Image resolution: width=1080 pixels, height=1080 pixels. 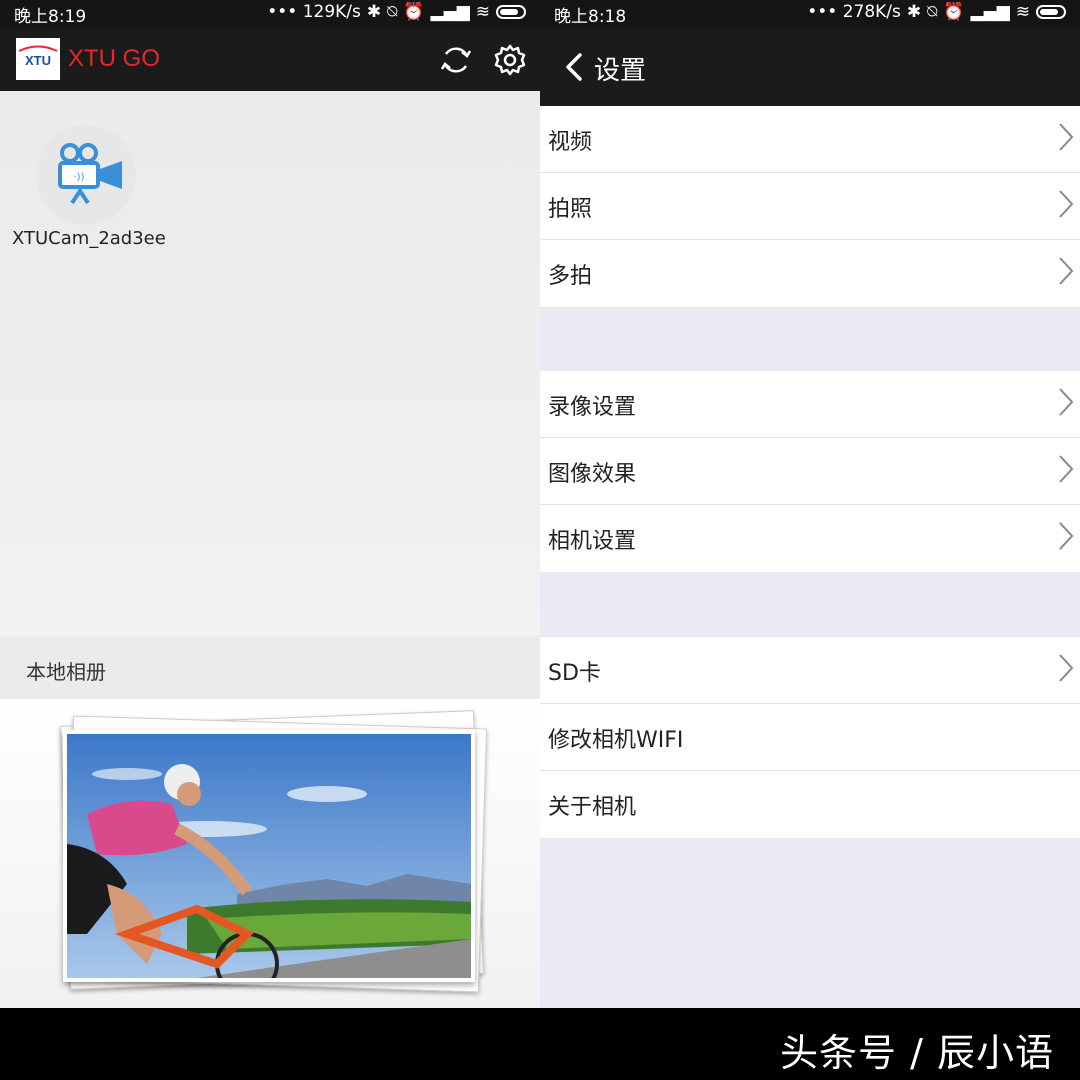 I want to click on settings-item-photo: 拍照, so click(x=810, y=206).